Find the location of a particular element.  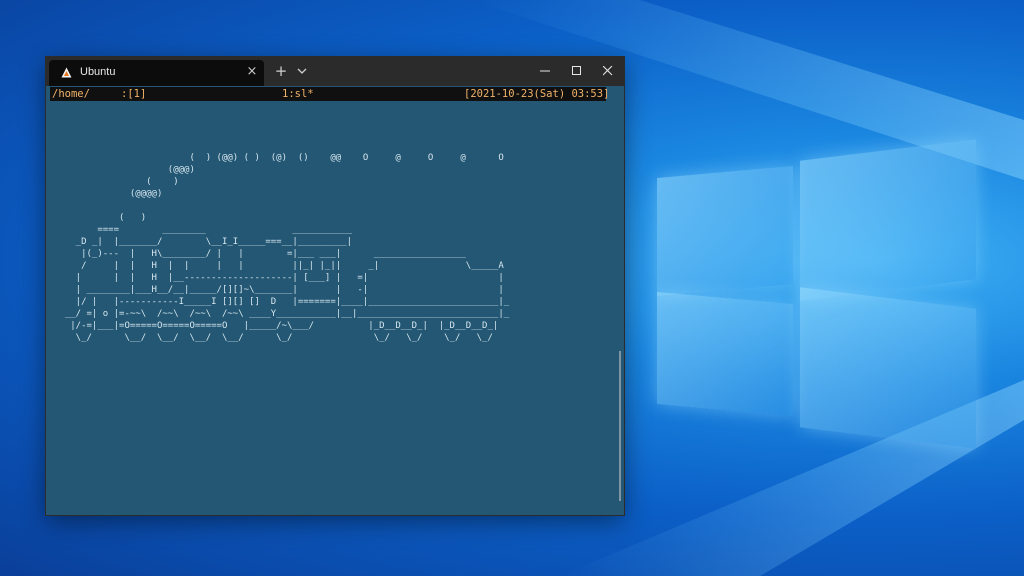

status-window-index: :[1] is located at coordinates (134, 94).